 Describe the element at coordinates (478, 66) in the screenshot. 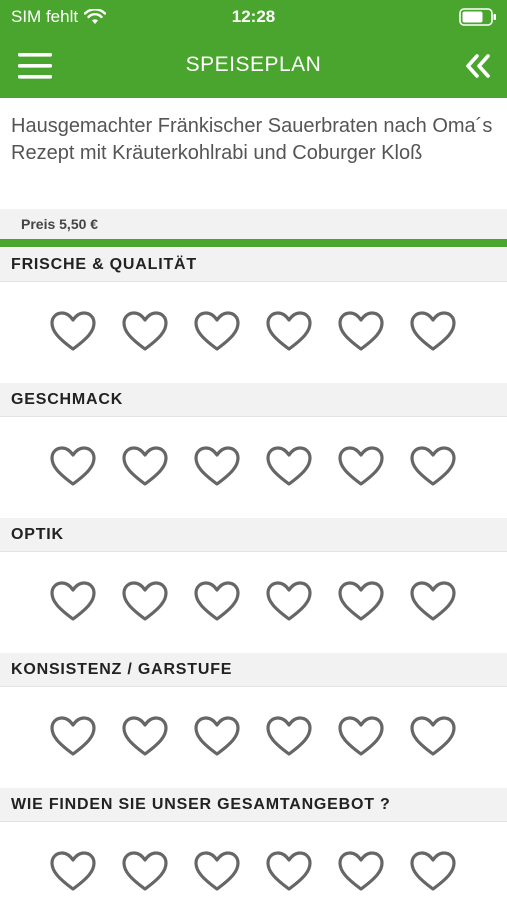

I see `double-chevron-left-icon` at that location.